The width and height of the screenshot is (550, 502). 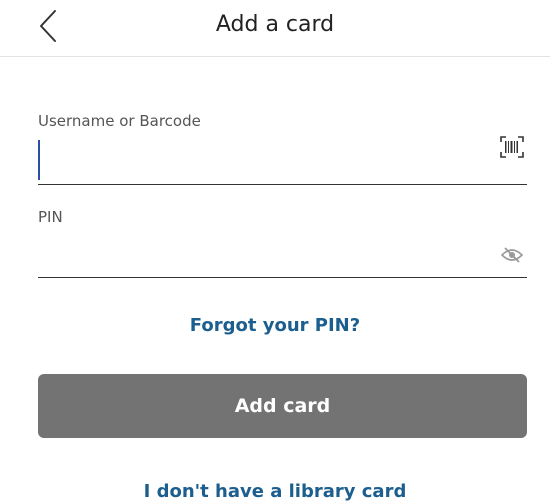 I want to click on page-title: Add a card, so click(x=275, y=24).